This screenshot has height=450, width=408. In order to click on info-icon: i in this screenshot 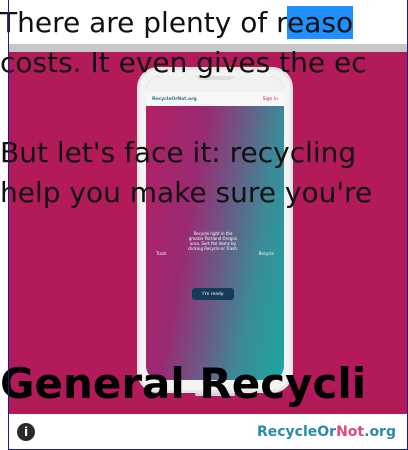, I will do `click(26, 432)`.